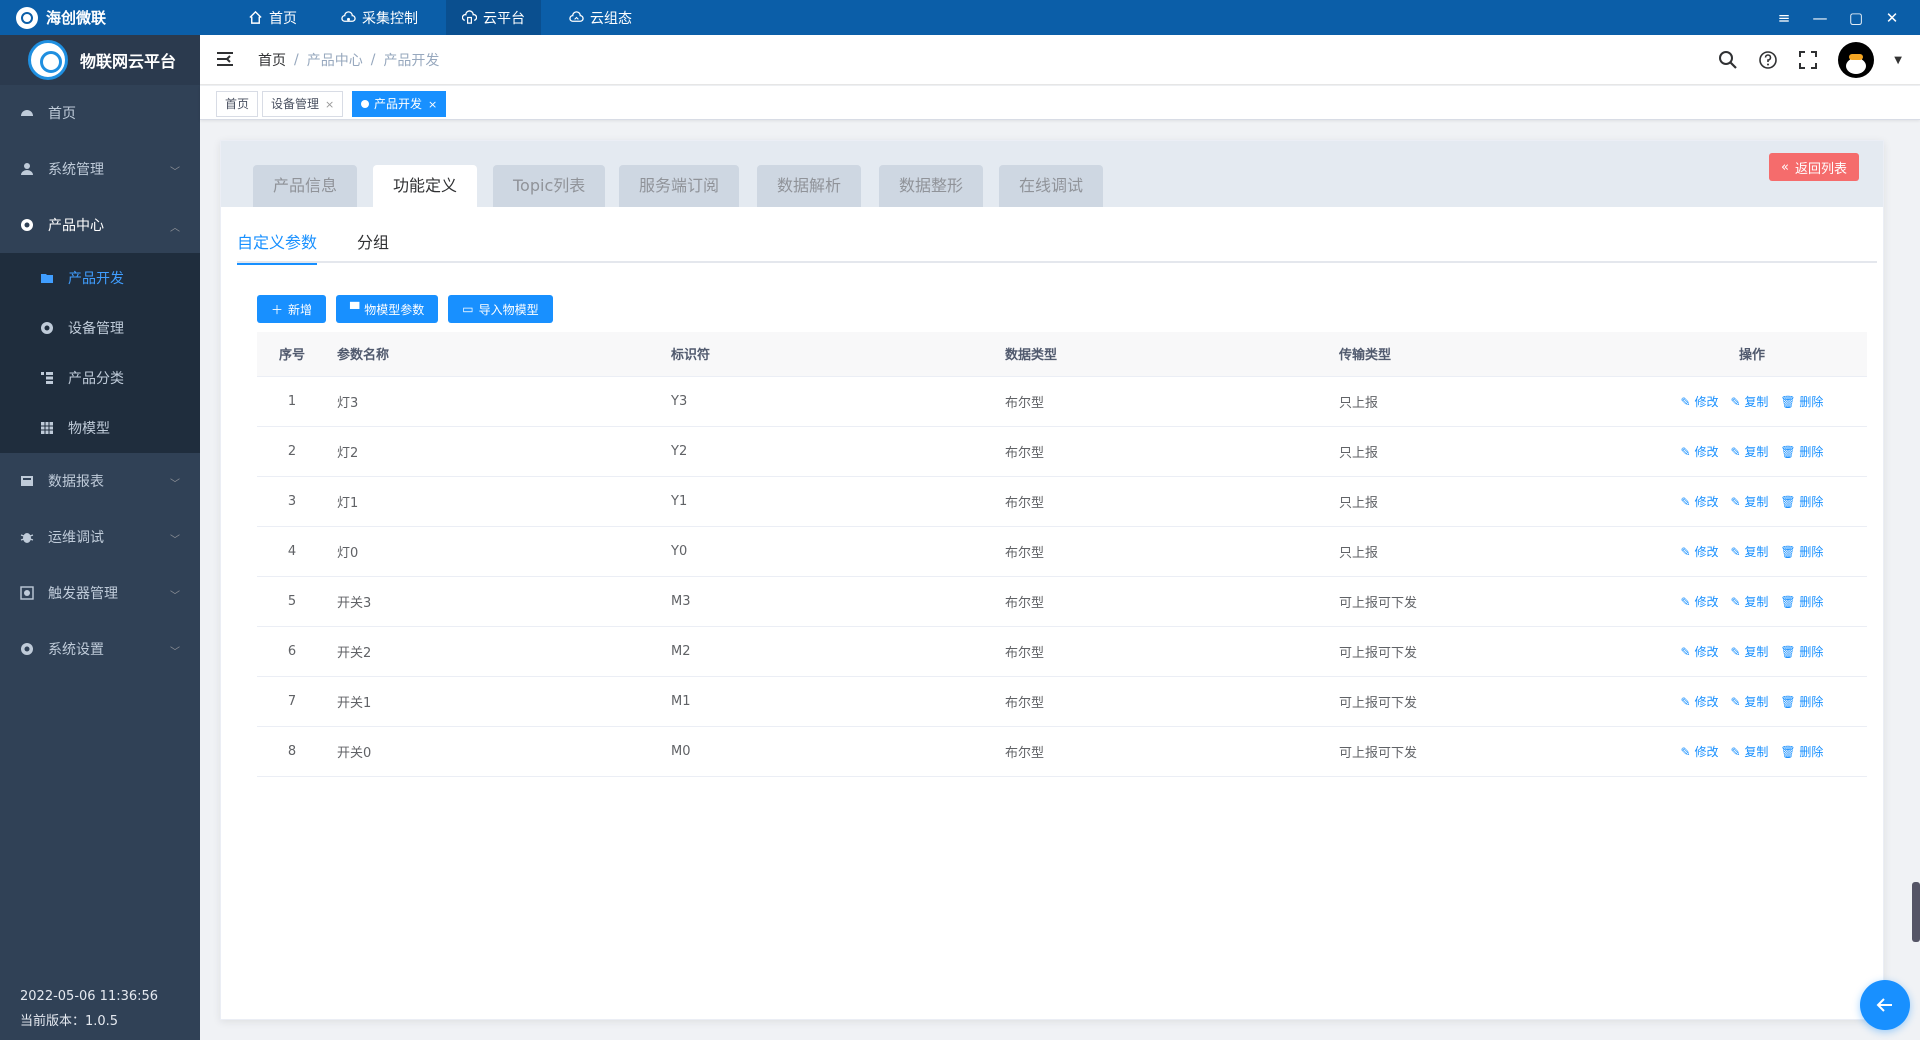 Image resolution: width=1920 pixels, height=1040 pixels. What do you see at coordinates (1062, 751) in the screenshot?
I see `table-row: 8 开关0 M0 布尔型 可上报可下发 ✎ 修改 ✎ 复制 🗑 删除` at bounding box center [1062, 751].